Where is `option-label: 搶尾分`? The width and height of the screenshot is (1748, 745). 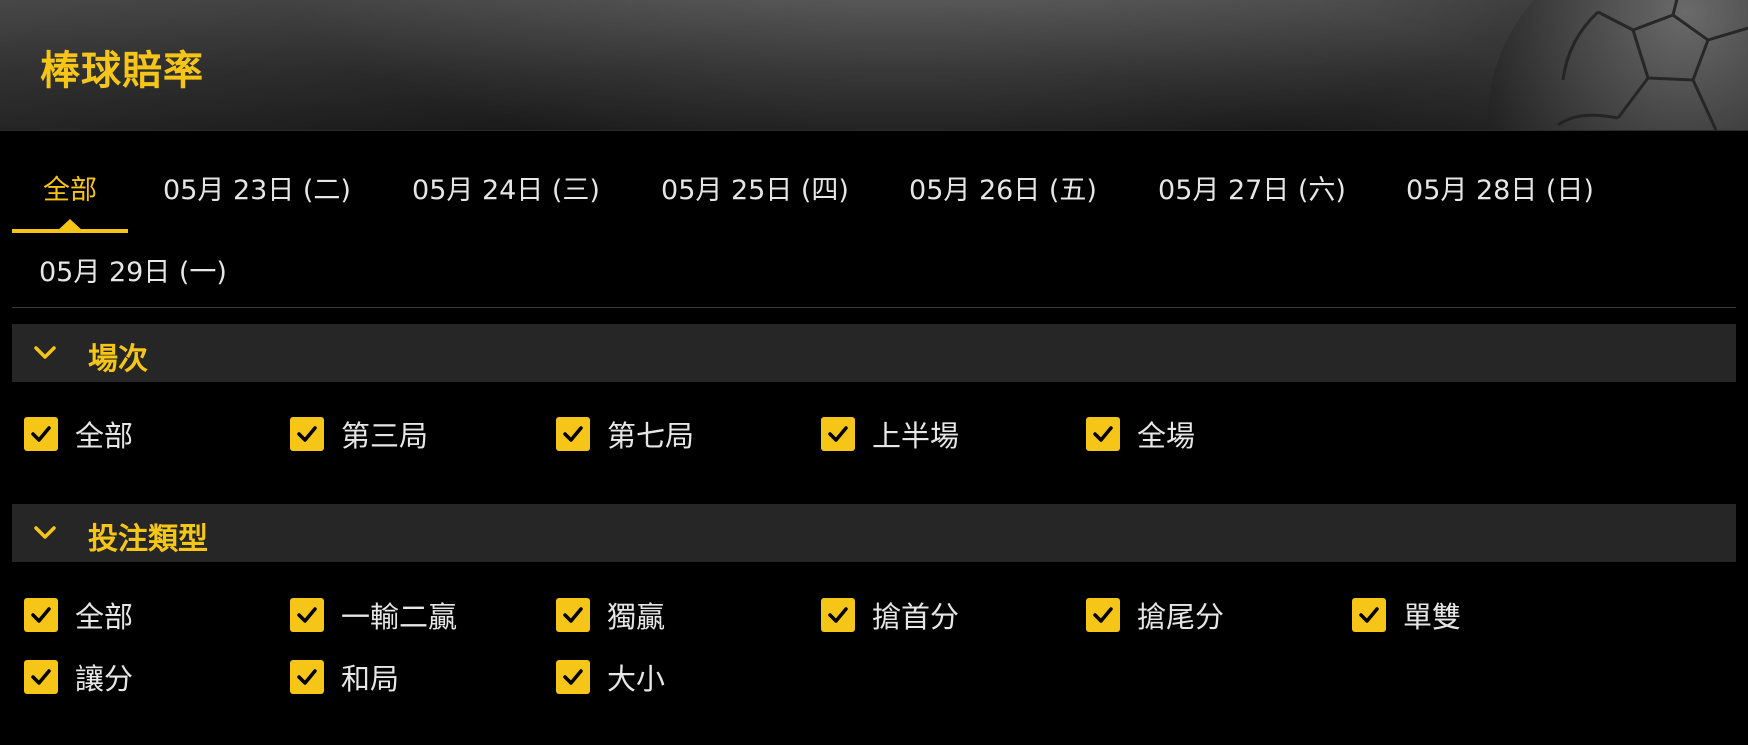 option-label: 搶尾分 is located at coordinates (1181, 617).